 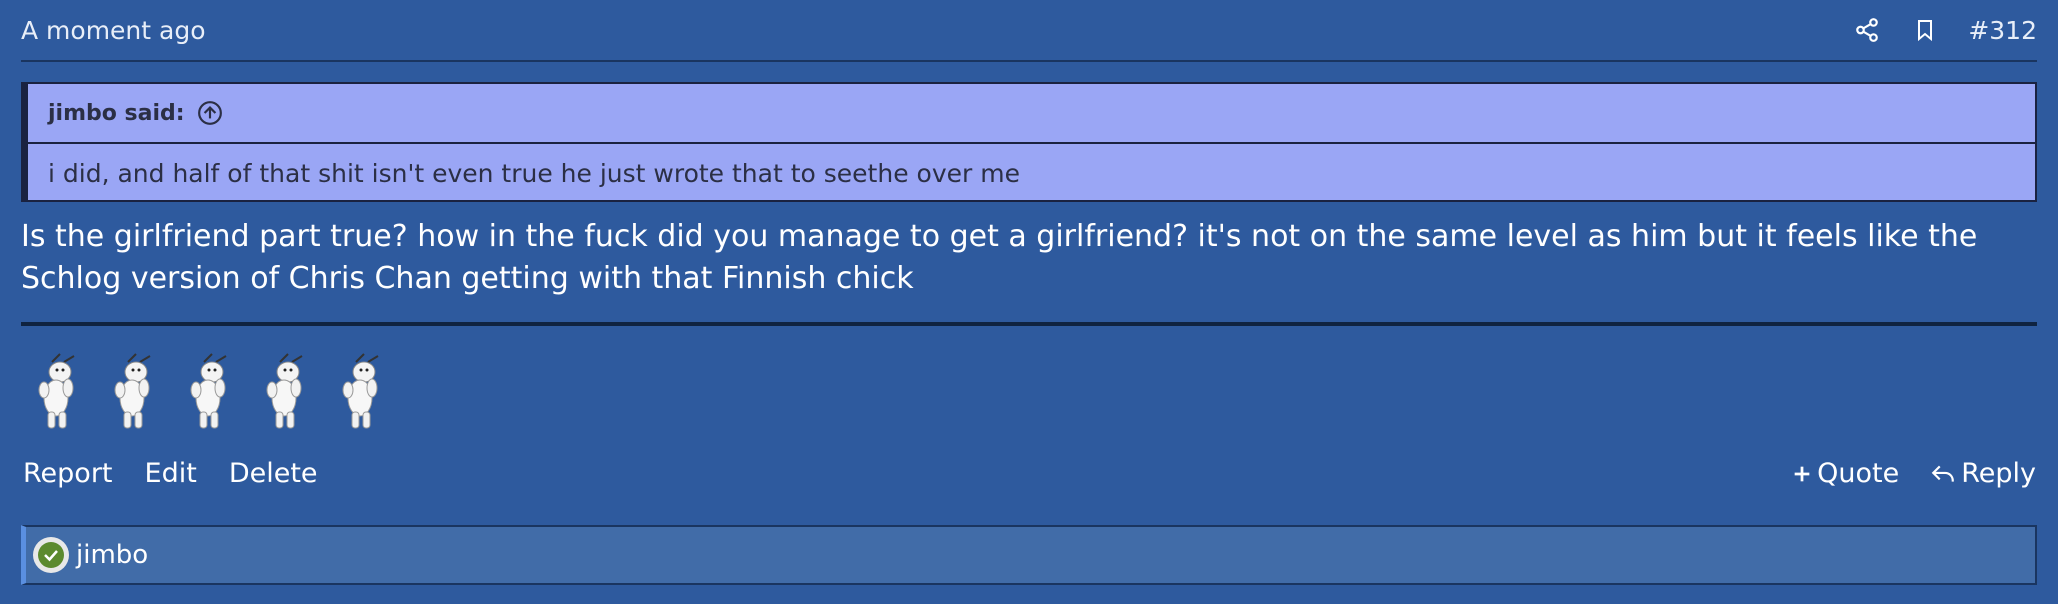 I want to click on quote-button: Quote, so click(x=1845, y=473).